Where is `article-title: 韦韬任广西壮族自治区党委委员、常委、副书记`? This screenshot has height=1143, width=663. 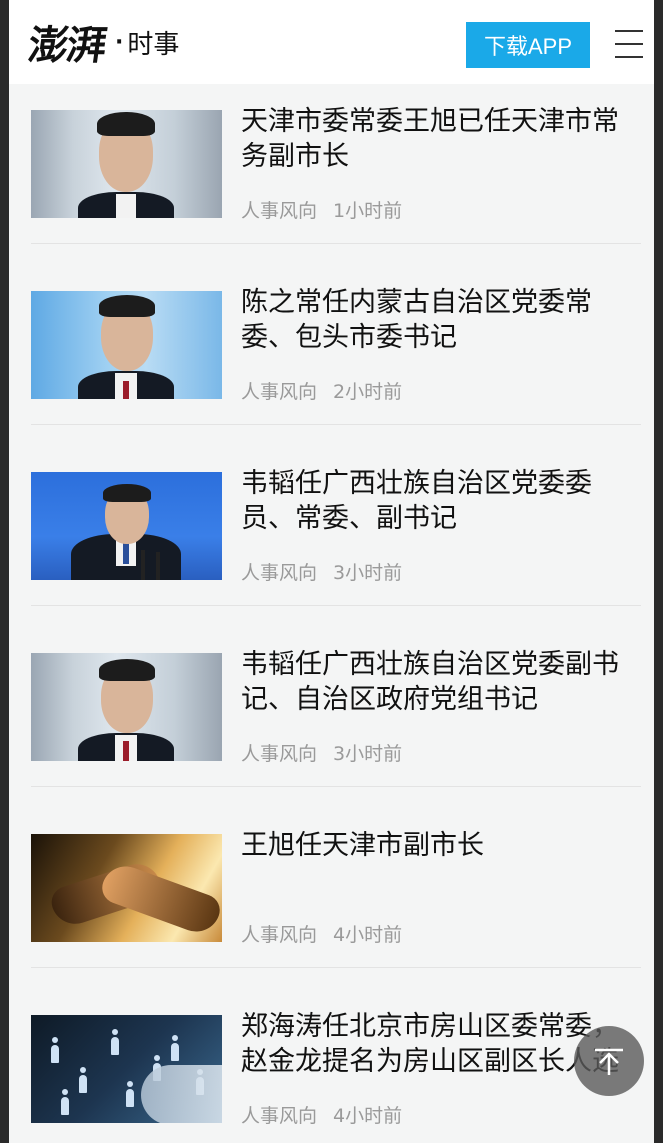
article-title: 韦韬任广西壮族自治区党委委员、常委、副书记 is located at coordinates (441, 501).